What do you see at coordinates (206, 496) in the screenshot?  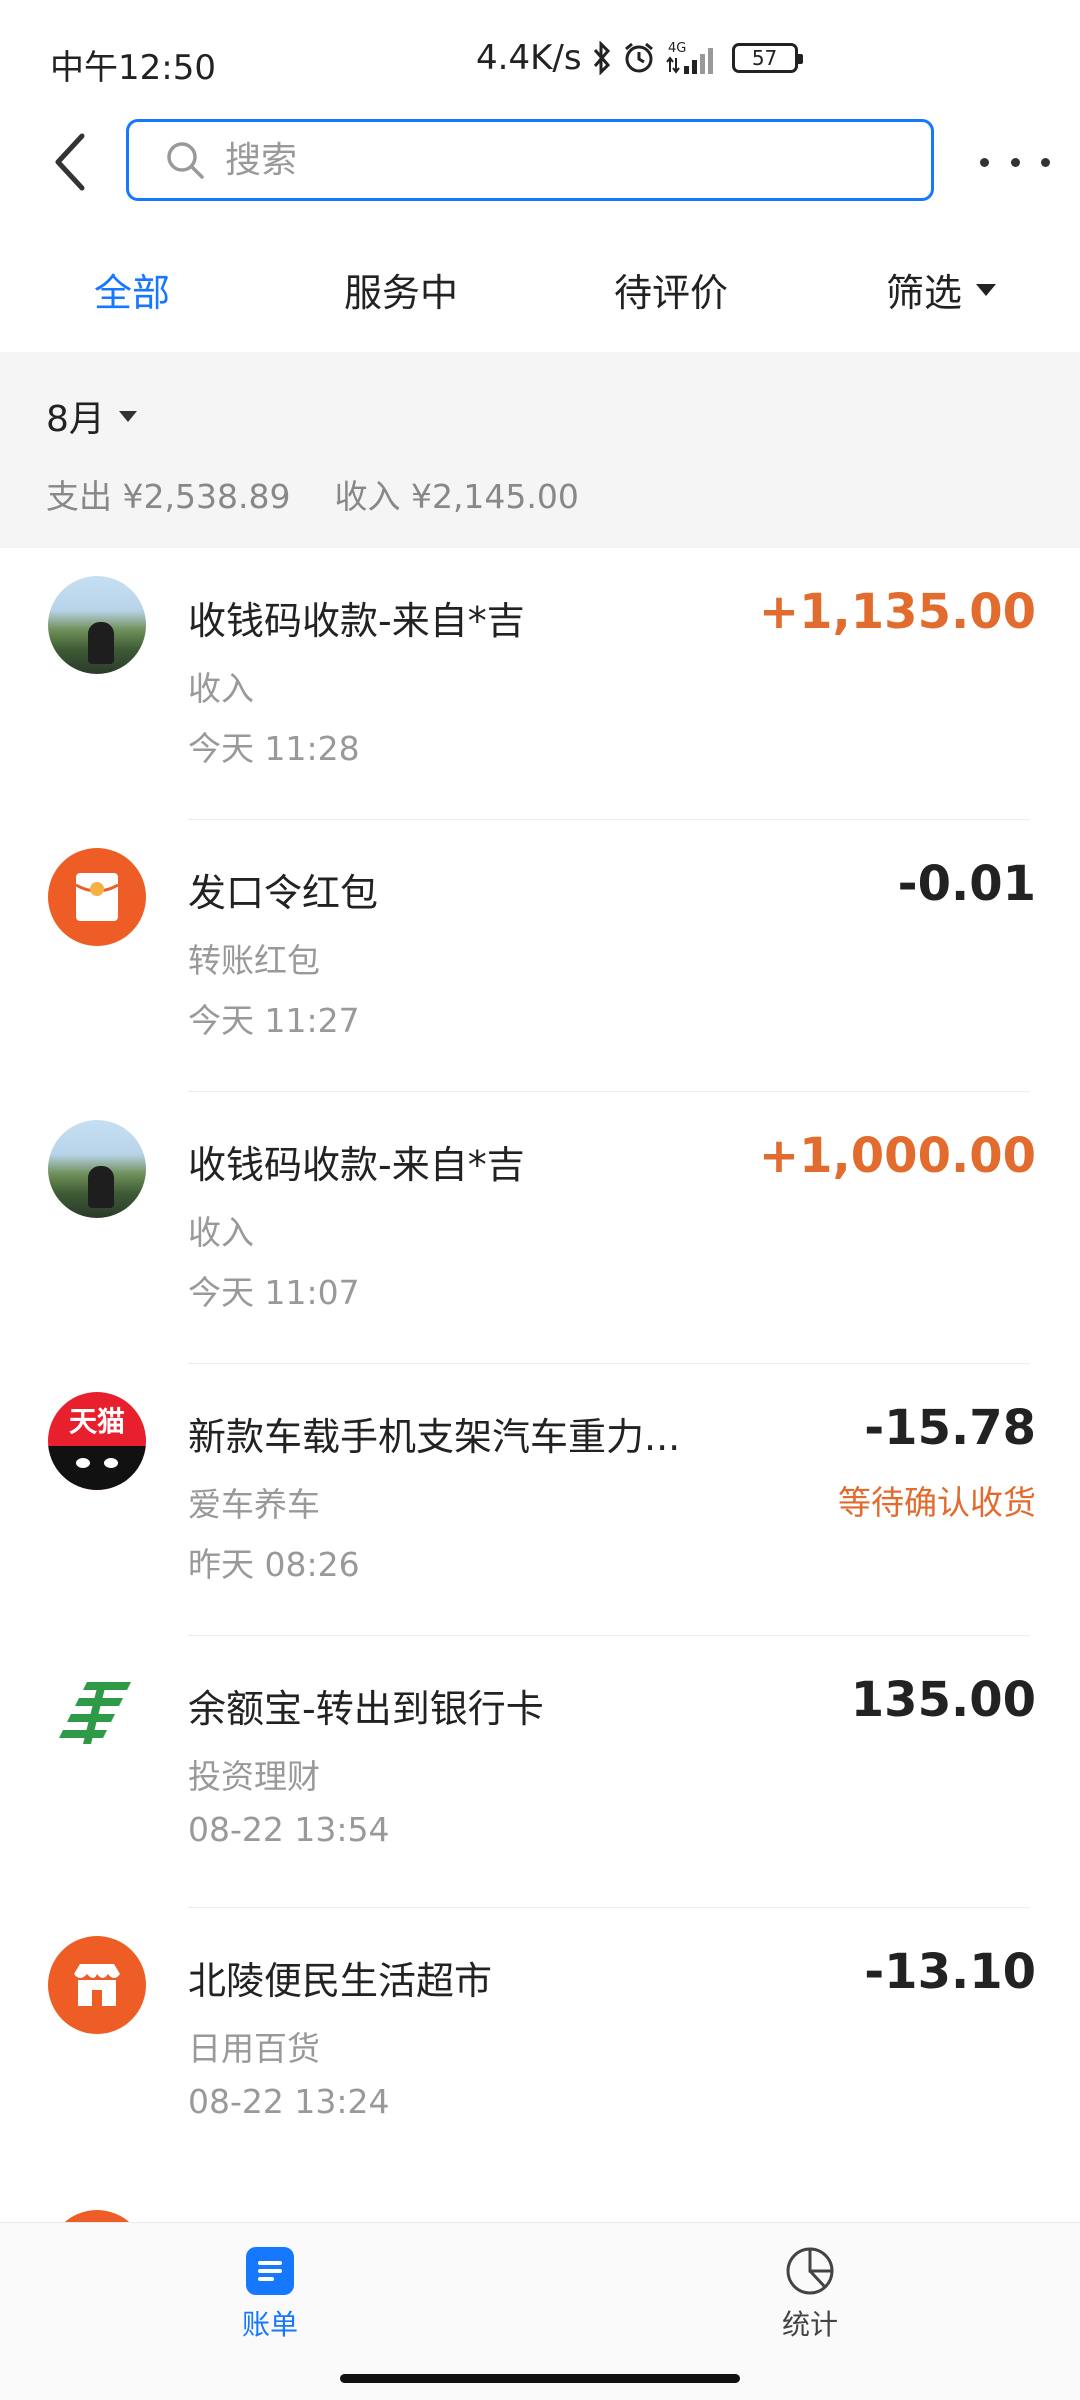 I see `expense-value: ¥2,538.89` at bounding box center [206, 496].